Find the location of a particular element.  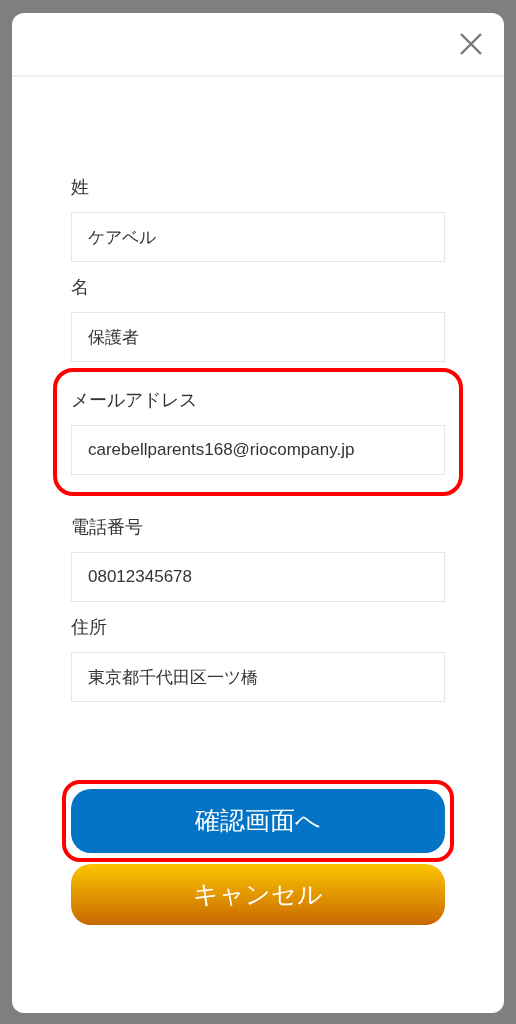

field-label: 姓 is located at coordinates (80, 187).